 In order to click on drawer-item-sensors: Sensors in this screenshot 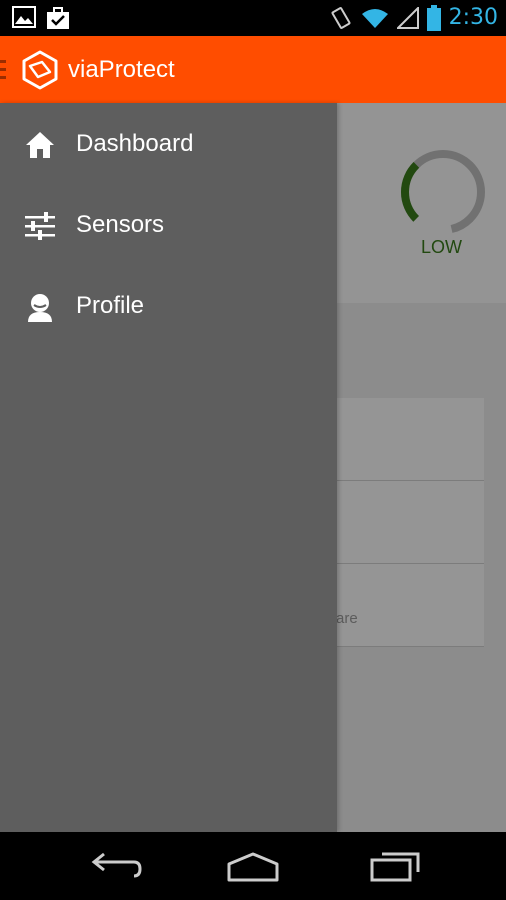, I will do `click(168, 226)`.